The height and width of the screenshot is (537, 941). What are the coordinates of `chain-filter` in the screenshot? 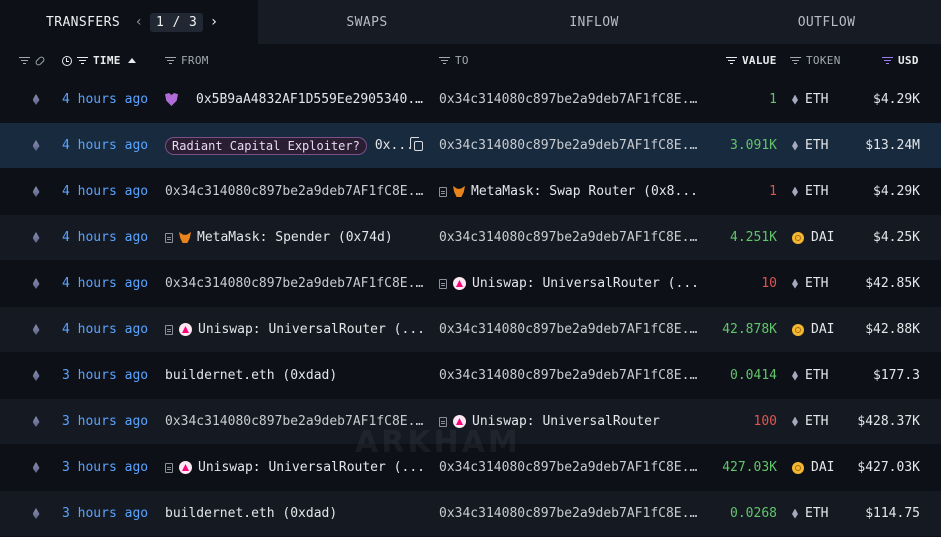 It's located at (32, 60).